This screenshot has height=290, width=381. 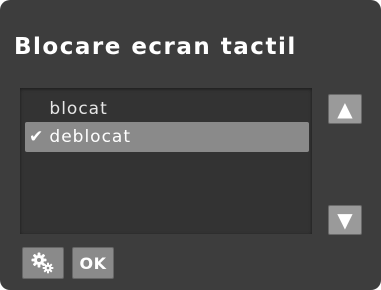 I want to click on down-arrow-icon: ▼, so click(x=345, y=220).